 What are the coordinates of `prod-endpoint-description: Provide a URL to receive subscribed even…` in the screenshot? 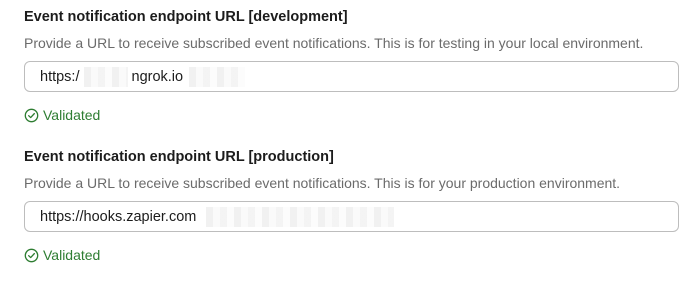 It's located at (322, 183).